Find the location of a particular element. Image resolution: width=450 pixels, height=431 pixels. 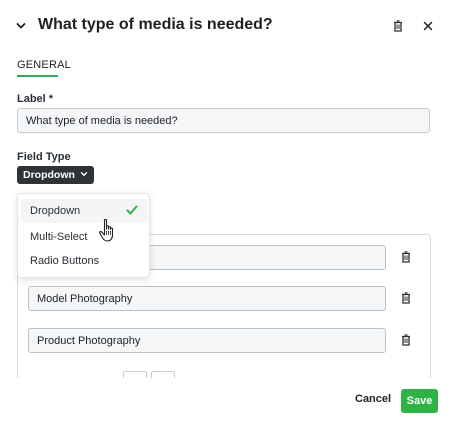

close-icon is located at coordinates (428, 26).